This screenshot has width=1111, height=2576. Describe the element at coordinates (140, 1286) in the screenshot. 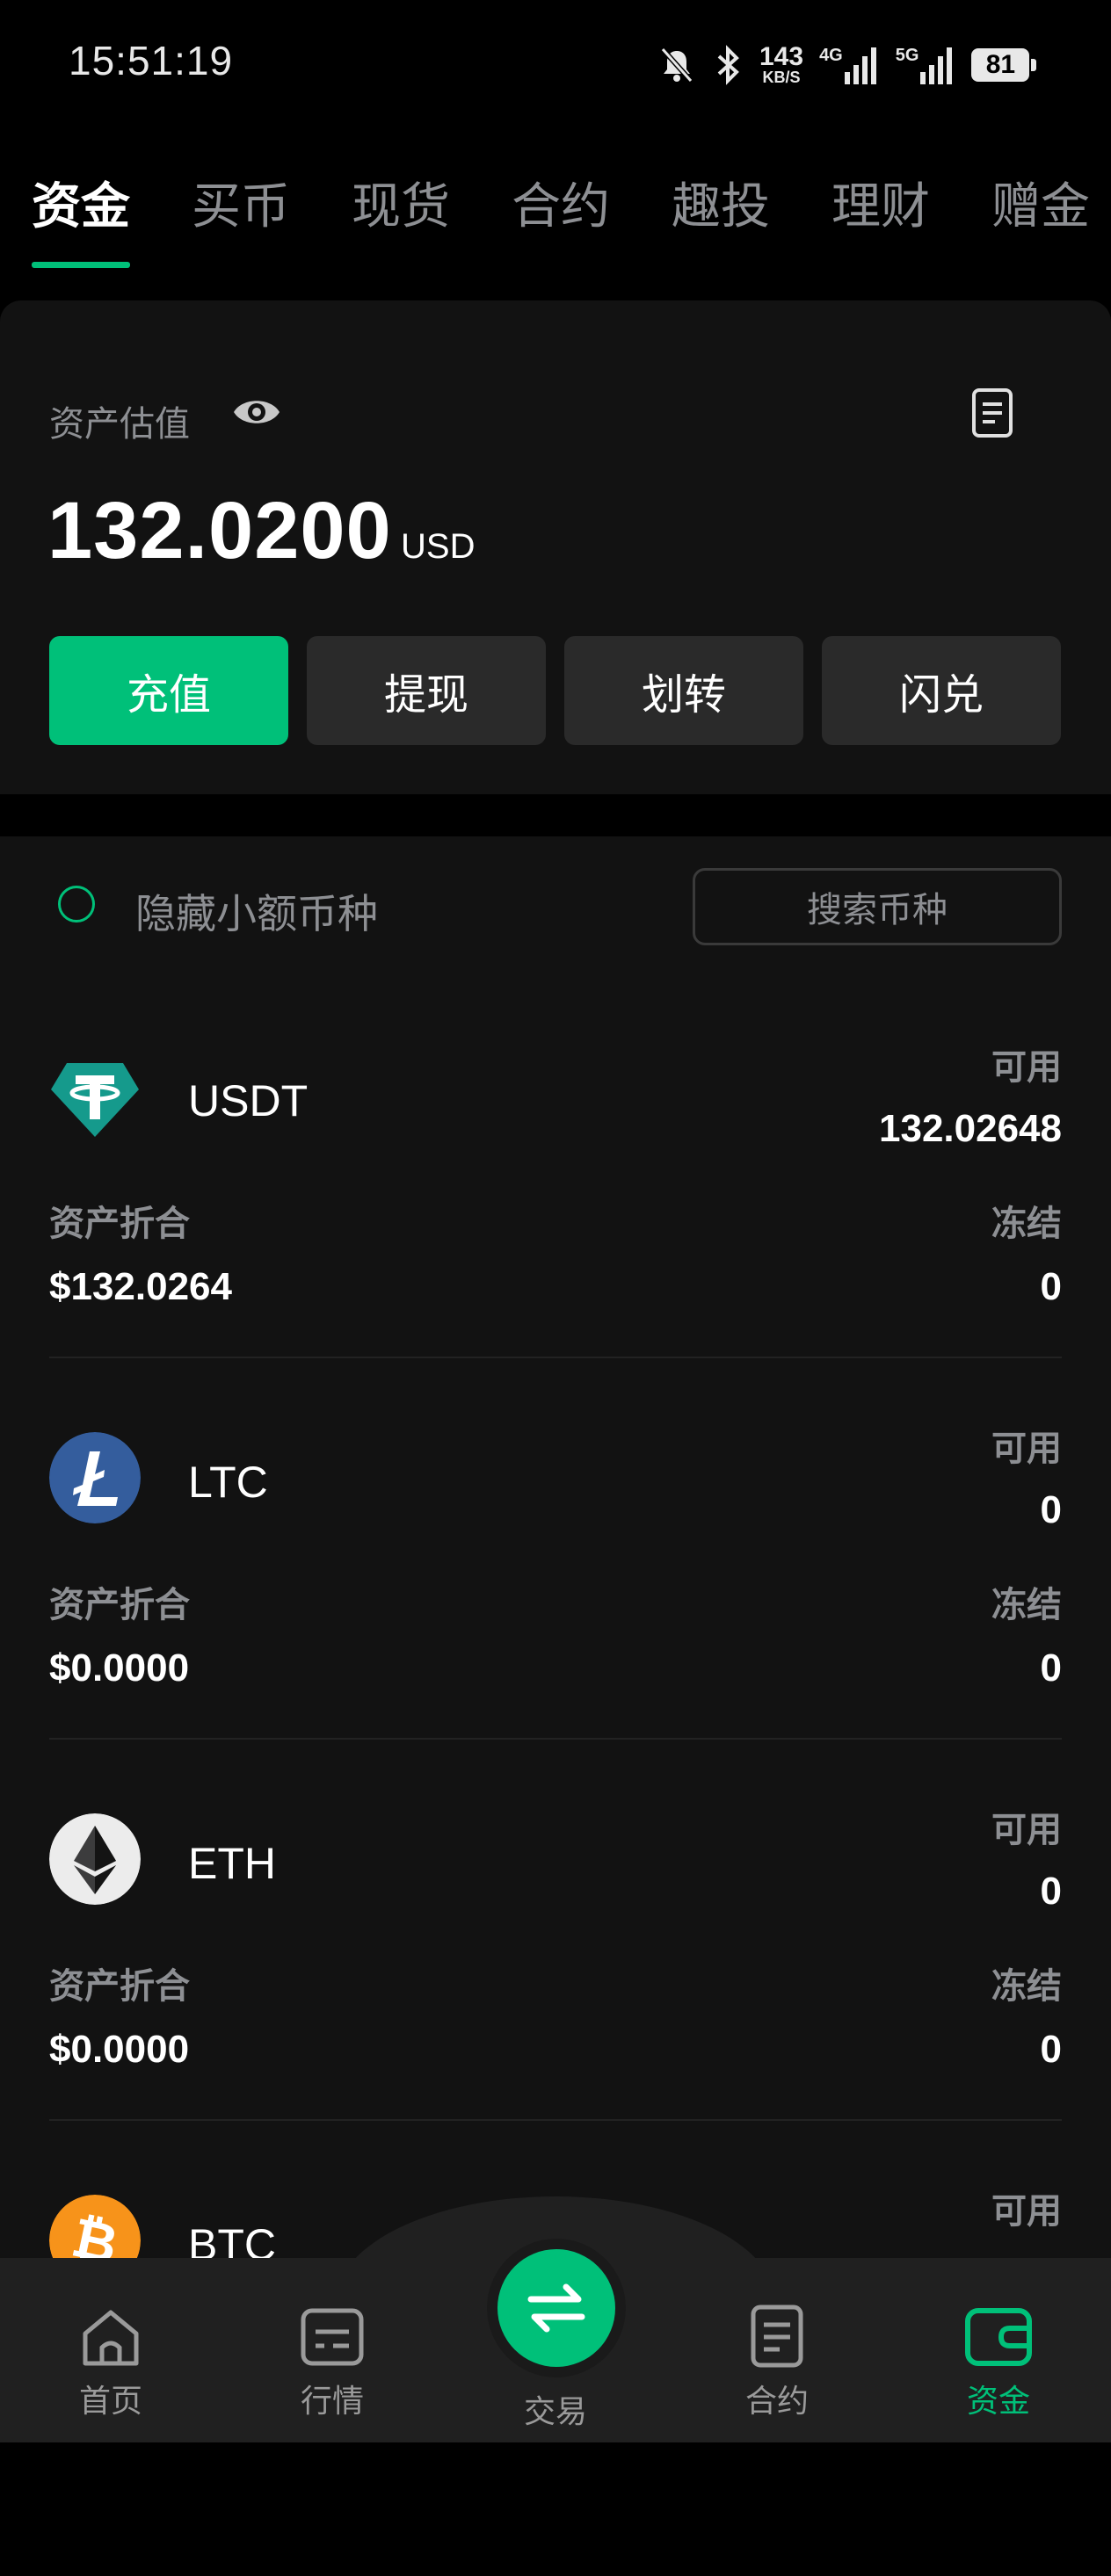

I see `converted-value: $132.0264` at that location.